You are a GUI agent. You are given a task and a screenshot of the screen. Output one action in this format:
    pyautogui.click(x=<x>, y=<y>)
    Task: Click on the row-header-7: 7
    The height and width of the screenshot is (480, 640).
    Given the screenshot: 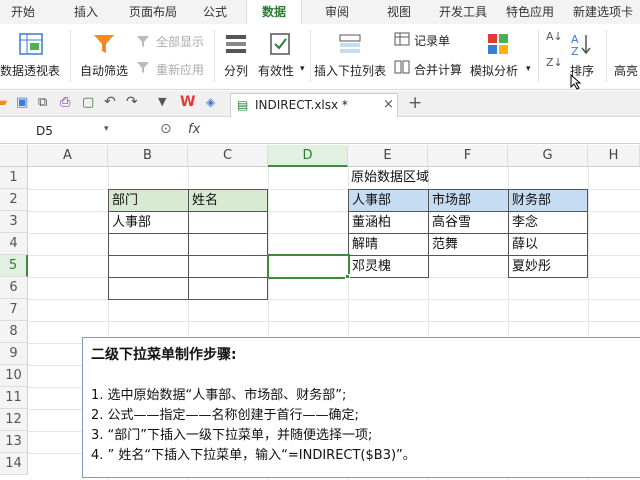 What is the action you would take?
    pyautogui.click(x=14, y=310)
    